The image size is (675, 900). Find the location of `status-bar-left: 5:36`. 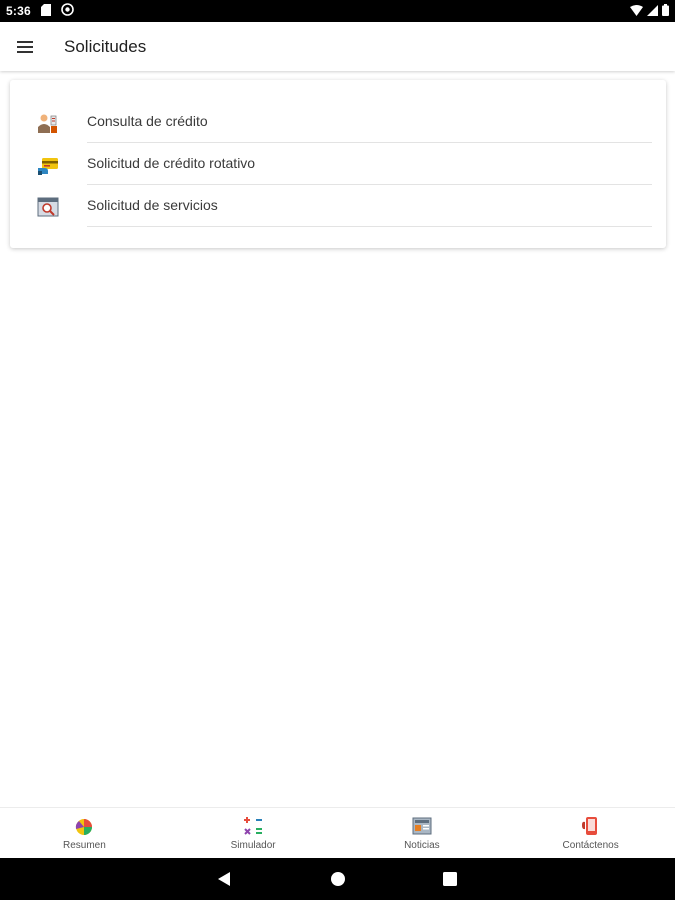

status-bar-left: 5:36 is located at coordinates (40, 11).